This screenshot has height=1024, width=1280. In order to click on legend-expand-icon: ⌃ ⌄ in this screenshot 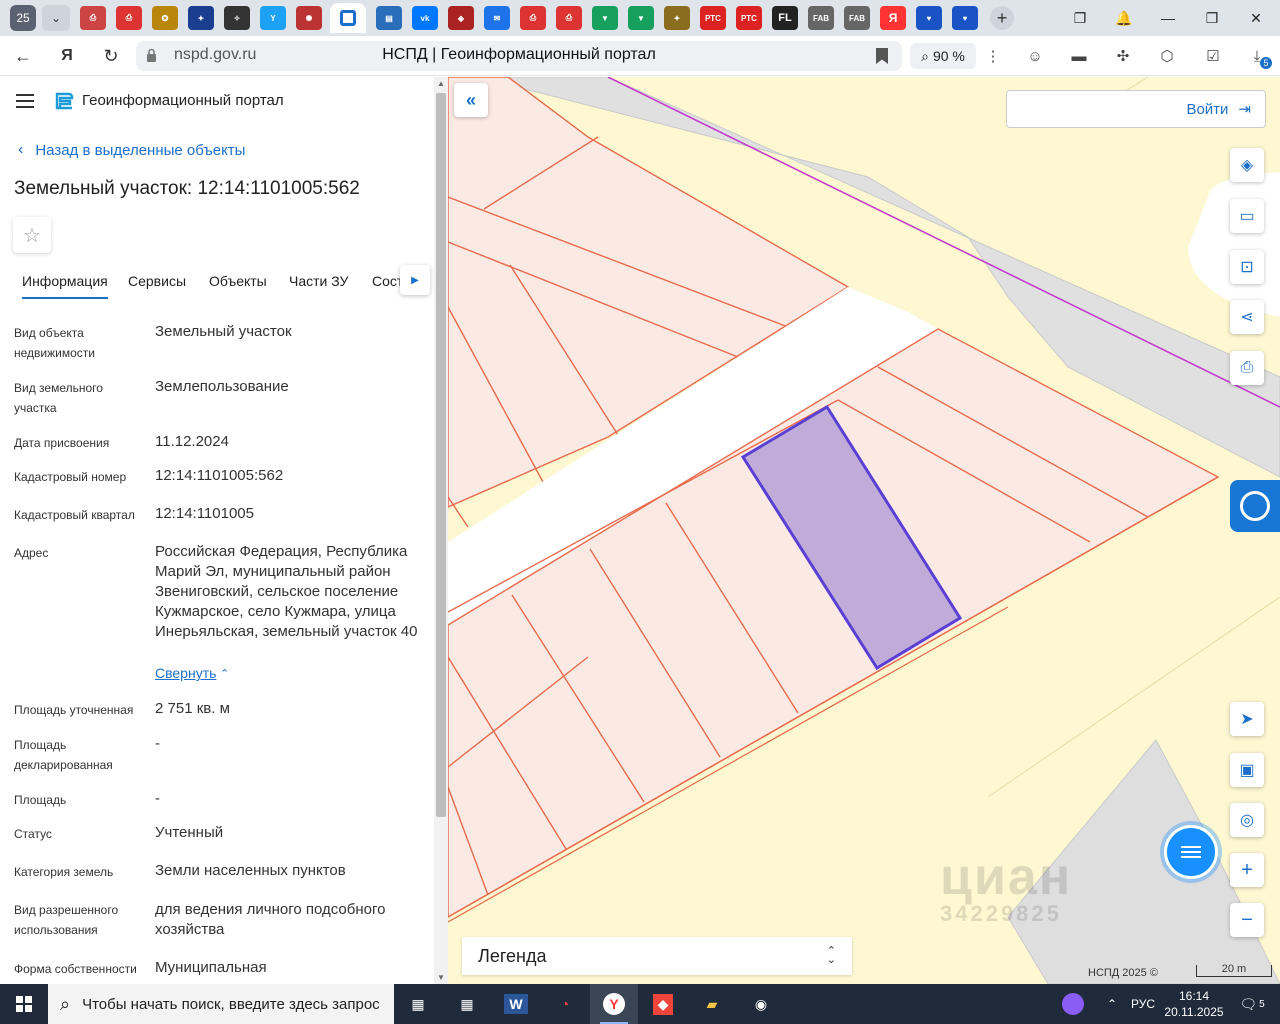, I will do `click(831, 956)`.